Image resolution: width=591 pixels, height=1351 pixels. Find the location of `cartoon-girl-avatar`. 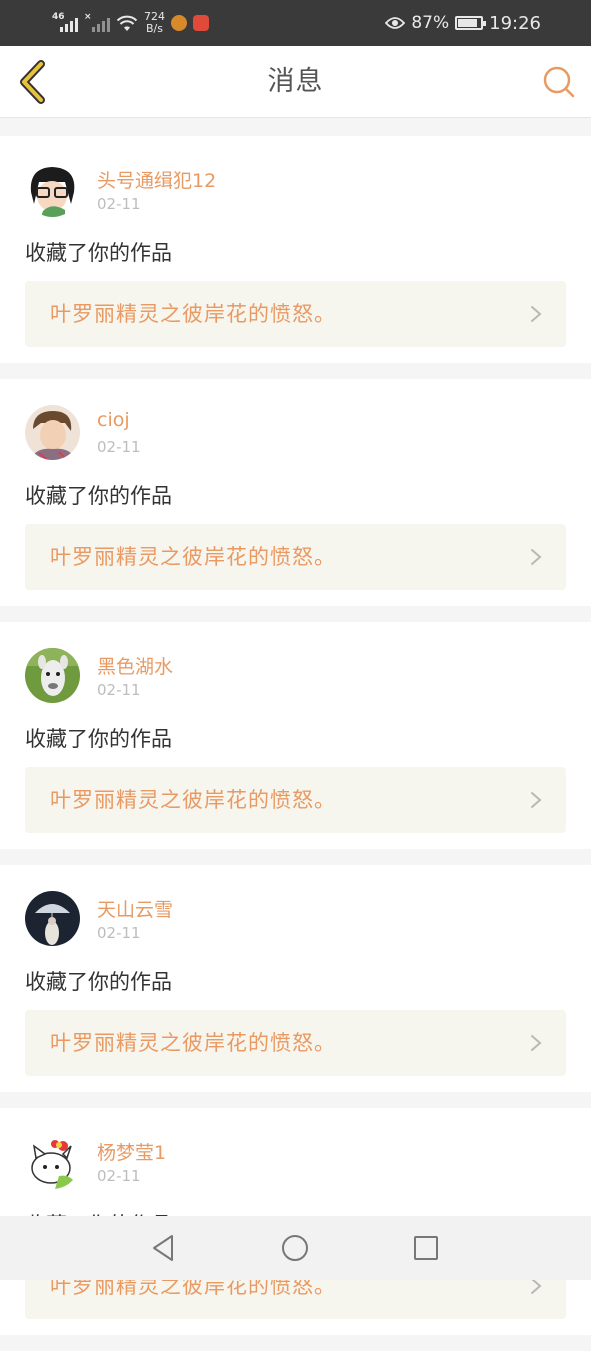

cartoon-girl-avatar is located at coordinates (52, 189).